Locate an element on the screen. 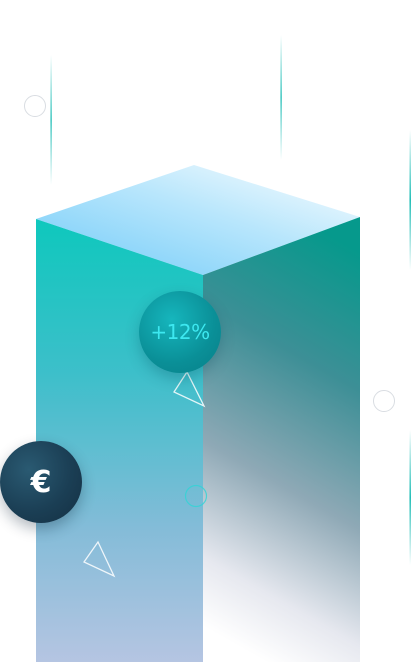 The image size is (412, 662). streak-line-right-top is located at coordinates (410, 200).